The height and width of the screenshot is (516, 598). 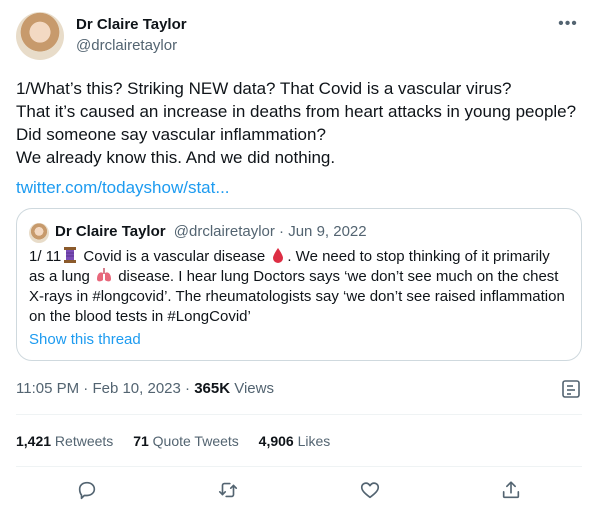 I want to click on quoted-tweet-date: Jun 9, 2022, so click(x=327, y=231).